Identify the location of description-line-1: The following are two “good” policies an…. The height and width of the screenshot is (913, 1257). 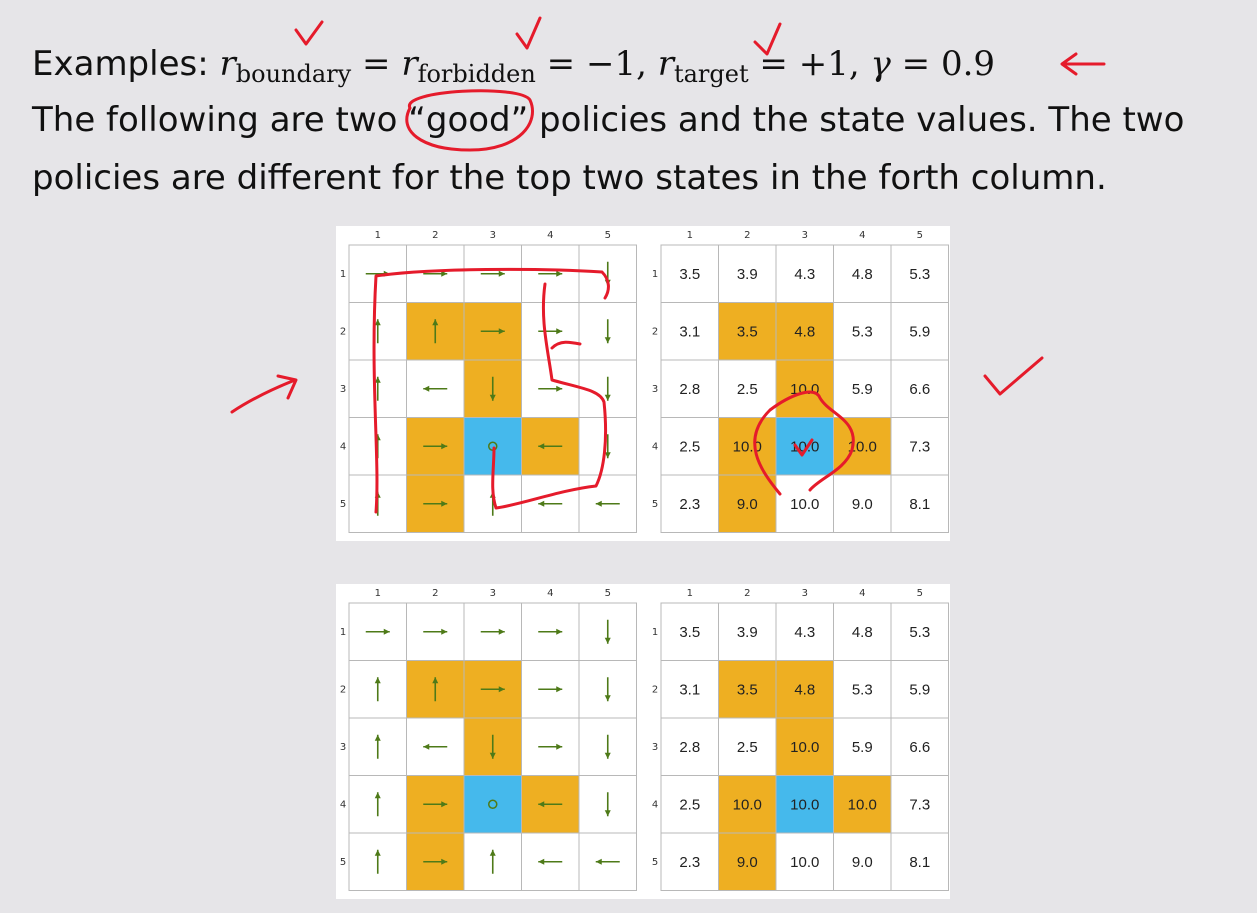
(608, 120).